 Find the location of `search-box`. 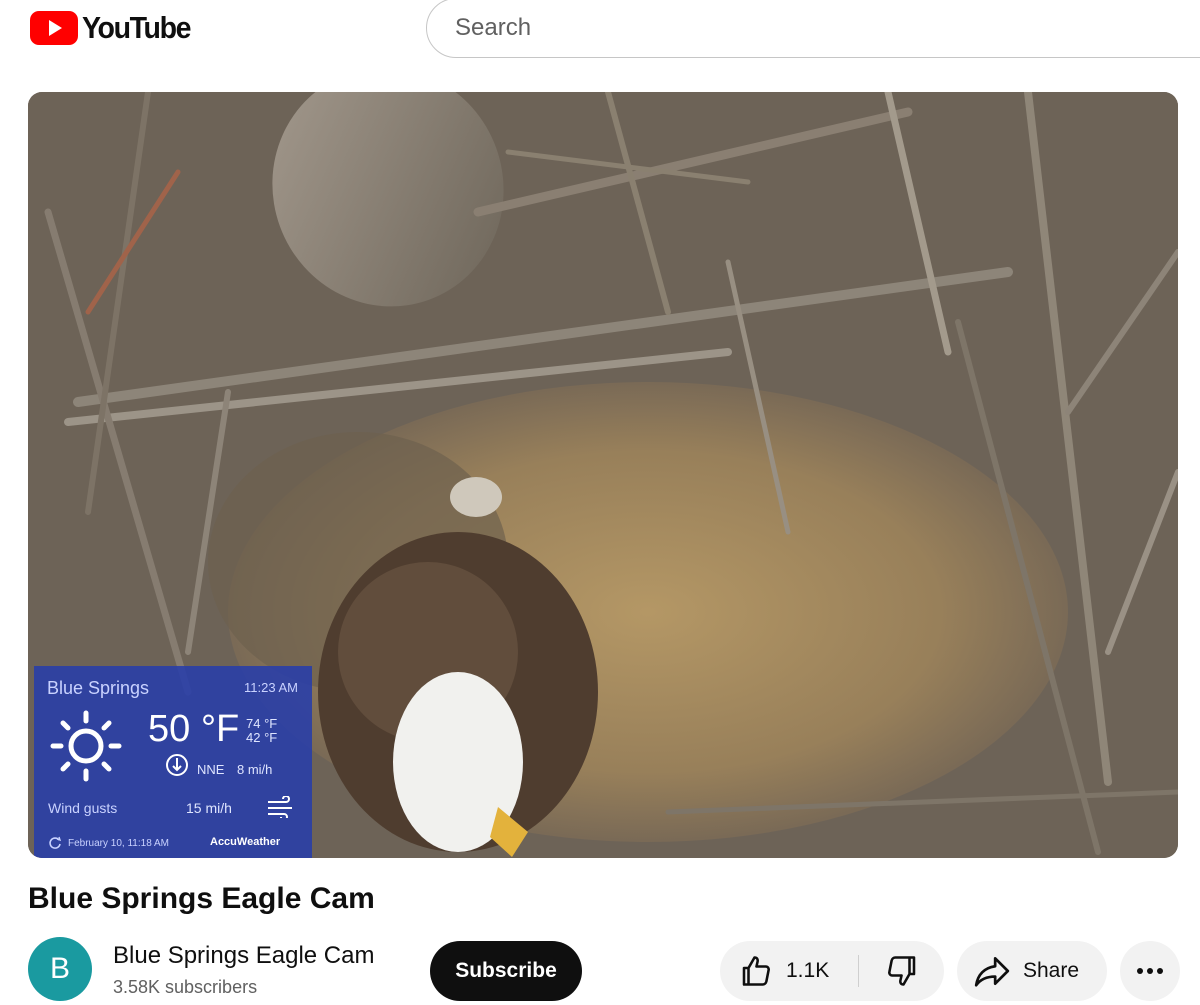

search-box is located at coordinates (813, 29).